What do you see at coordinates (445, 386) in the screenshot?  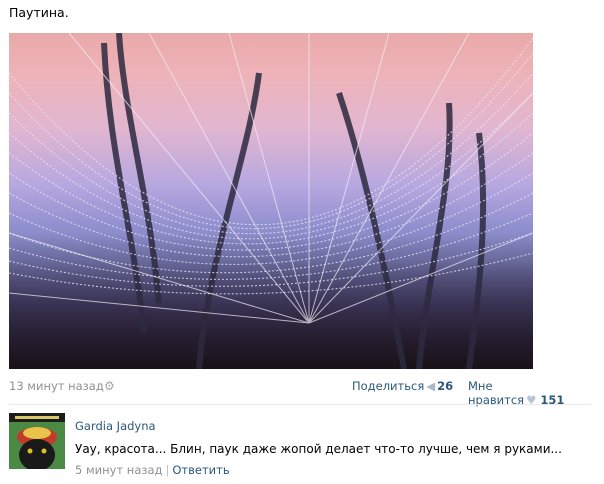 I see `share-count: 26` at bounding box center [445, 386].